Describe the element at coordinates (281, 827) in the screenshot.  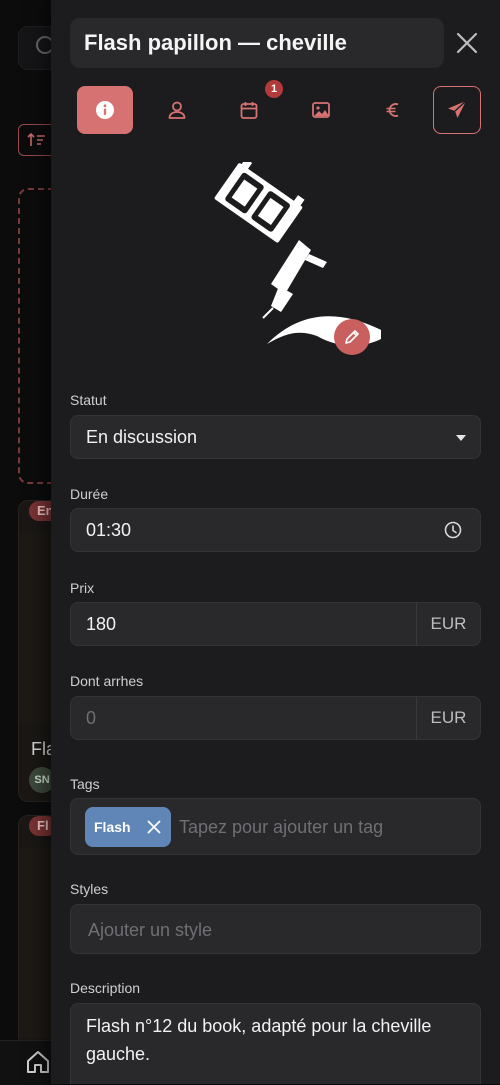
I see `tags-placeholder: Tapez pour ajouter un tag` at that location.